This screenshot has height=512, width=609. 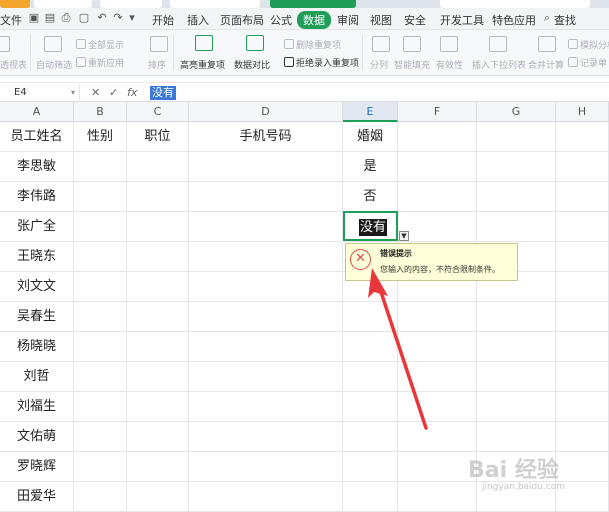 I want to click on employee-name-cell: 刘福生, so click(x=37, y=407).